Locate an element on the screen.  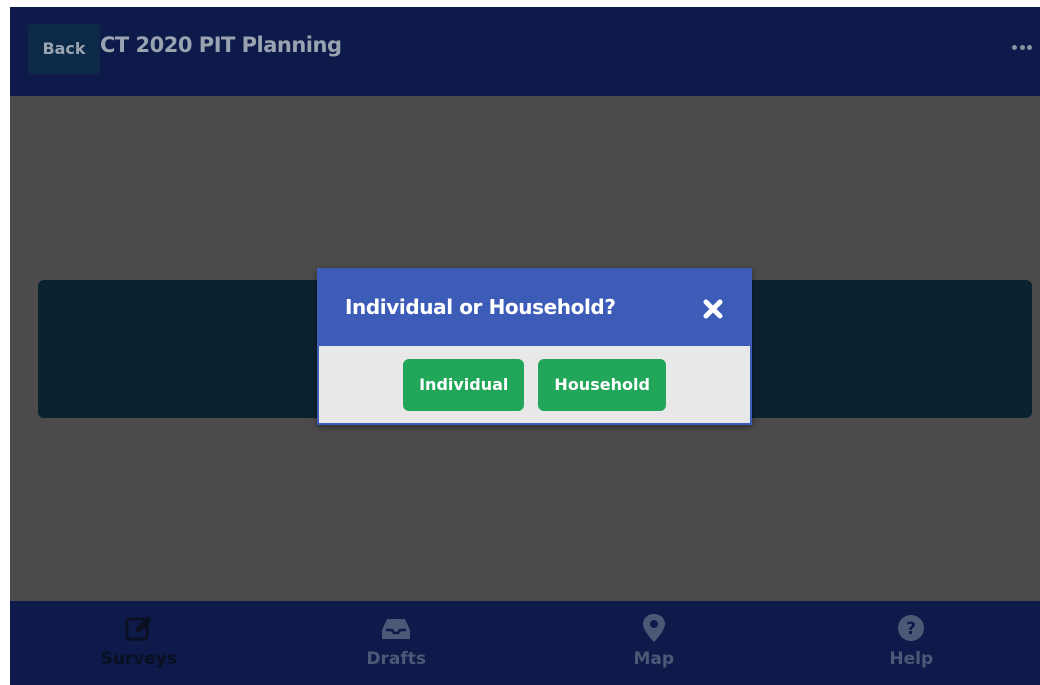
nav-label-surveys: Surveys is located at coordinates (139, 659).